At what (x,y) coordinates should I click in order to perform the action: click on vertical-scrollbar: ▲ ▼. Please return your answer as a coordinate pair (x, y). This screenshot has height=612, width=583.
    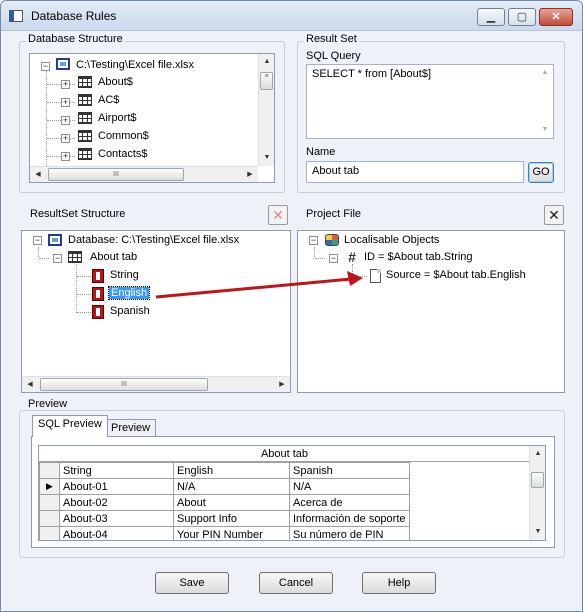
    Looking at the image, I should click on (537, 493).